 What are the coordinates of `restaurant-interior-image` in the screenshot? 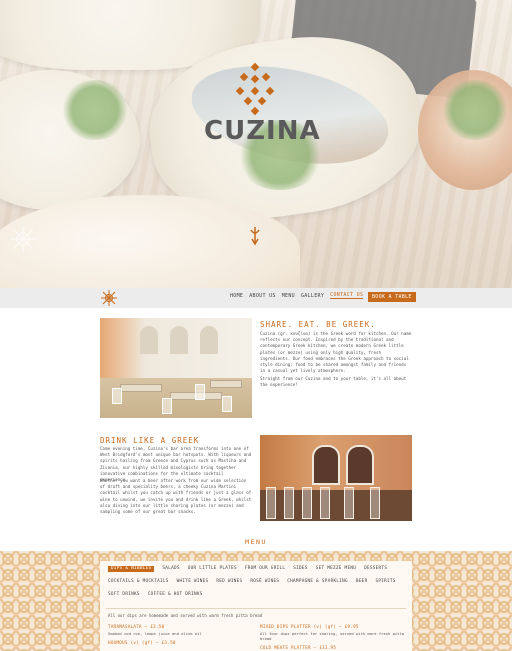 It's located at (176, 368).